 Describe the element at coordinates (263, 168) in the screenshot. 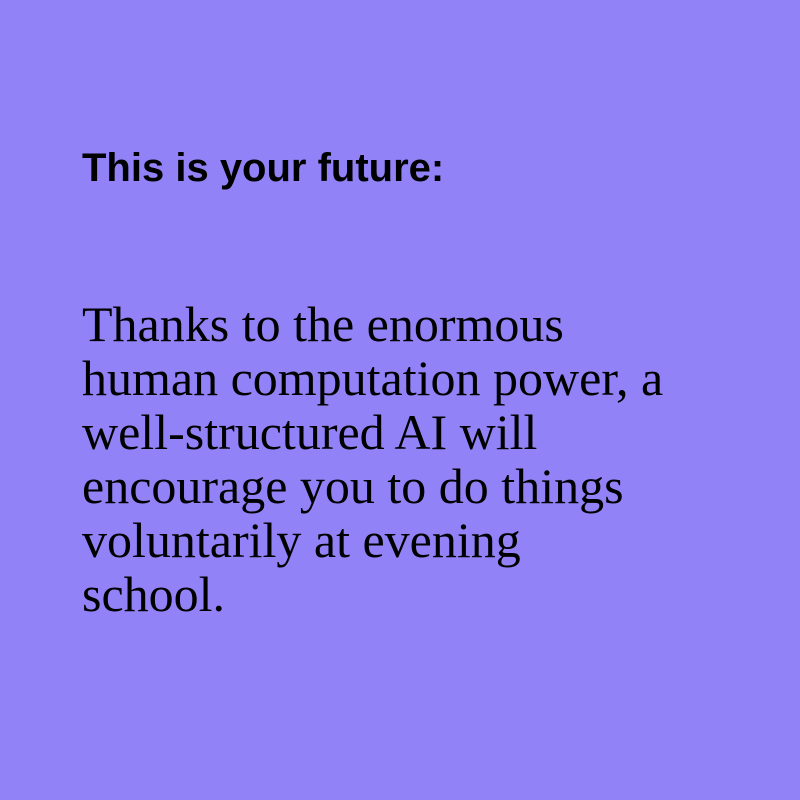

I see `card-heading: This is your future:` at that location.